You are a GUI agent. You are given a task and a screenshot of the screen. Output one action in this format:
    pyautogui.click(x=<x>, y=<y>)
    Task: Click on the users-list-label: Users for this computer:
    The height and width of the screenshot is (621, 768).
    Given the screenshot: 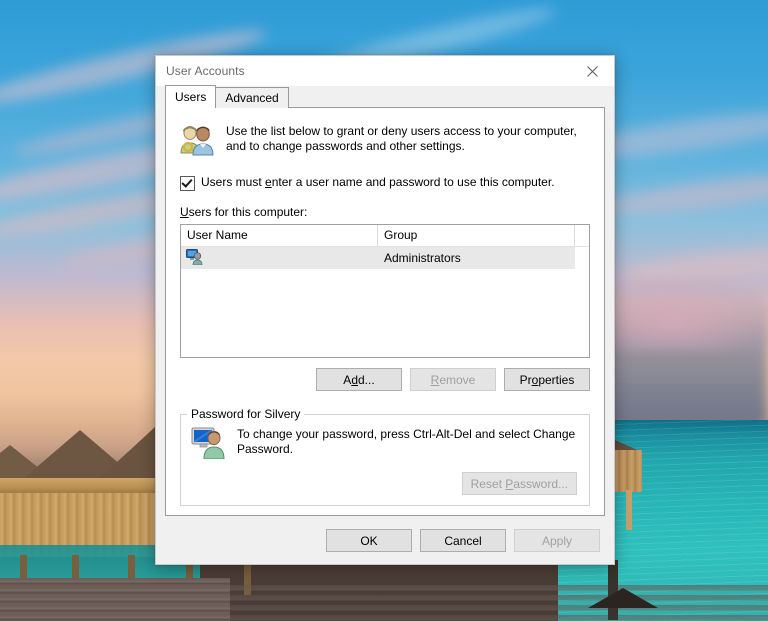 What is the action you would take?
    pyautogui.click(x=385, y=207)
    